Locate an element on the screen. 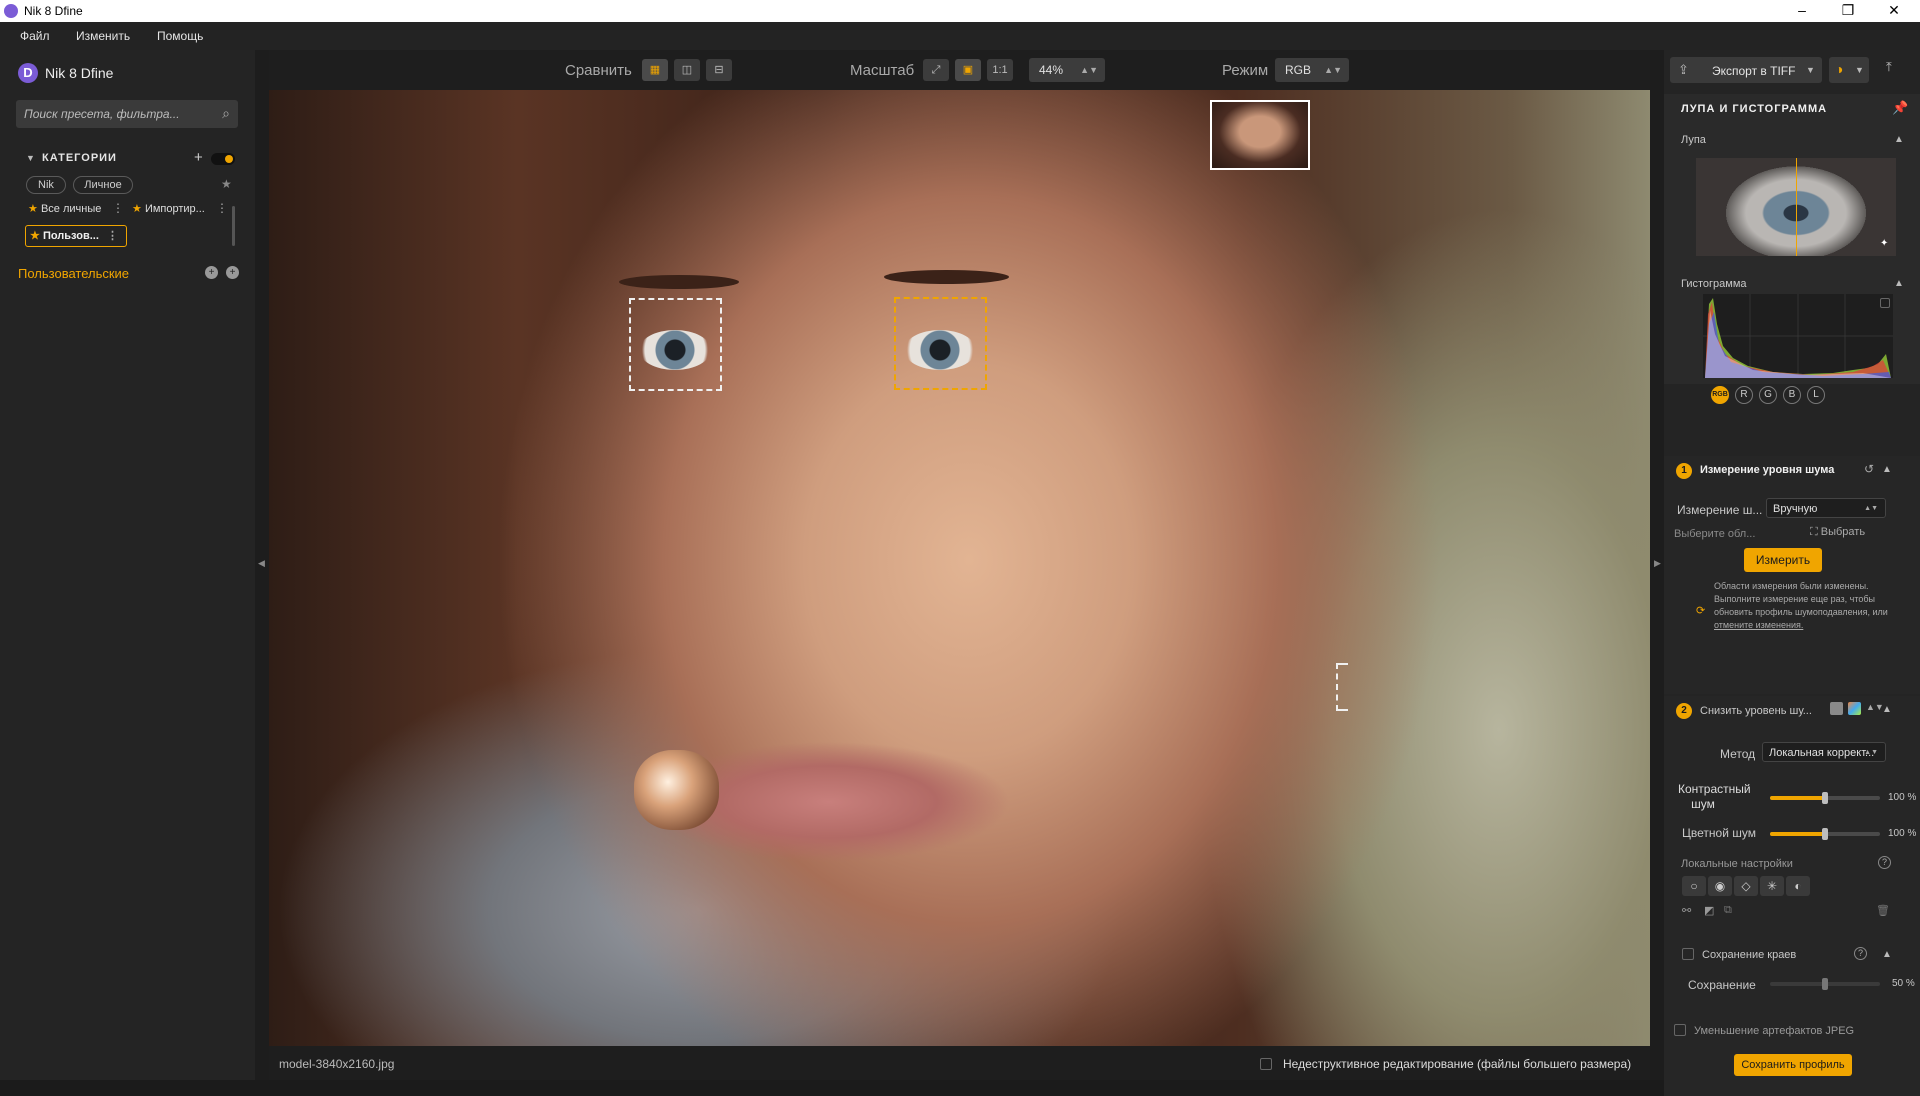  left-panel-collapse-gutter: ◀ is located at coordinates (262, 565).